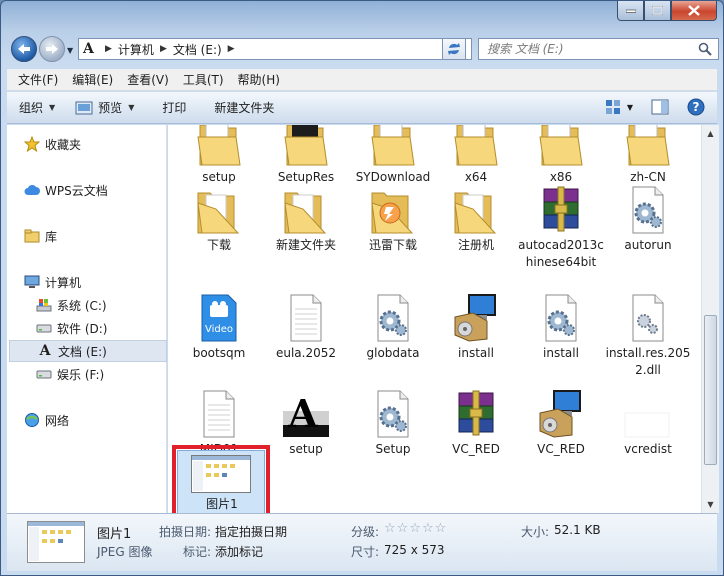 The image size is (724, 576). I want to click on nav-wps-cloud: WPS云文档, so click(102, 190).